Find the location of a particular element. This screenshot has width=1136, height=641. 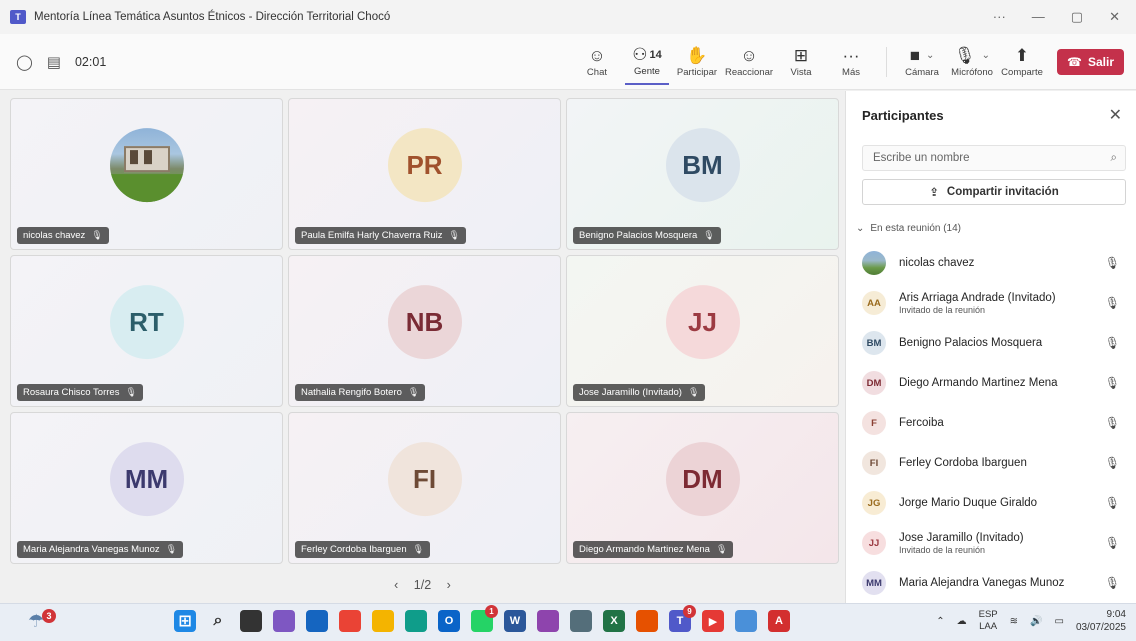

edge-icon is located at coordinates (416, 621).